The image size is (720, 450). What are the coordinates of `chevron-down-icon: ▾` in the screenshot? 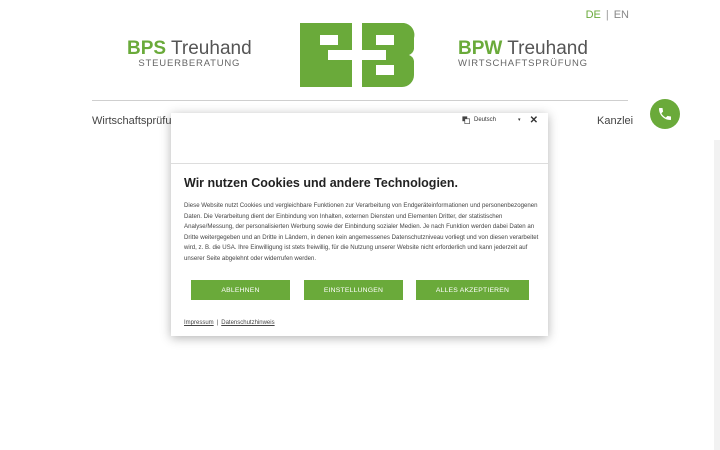 It's located at (519, 120).